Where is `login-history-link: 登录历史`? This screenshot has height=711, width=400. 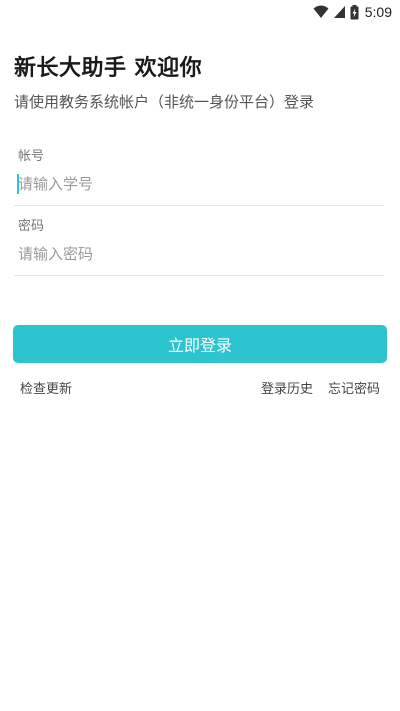
login-history-link: 登录历史 is located at coordinates (287, 387).